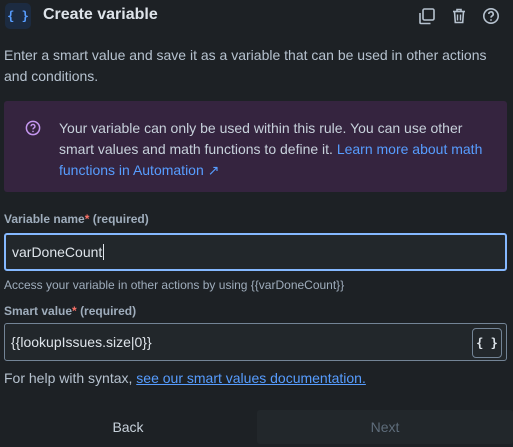 This screenshot has height=447, width=513. Describe the element at coordinates (104, 252) in the screenshot. I see `text-caret` at that location.